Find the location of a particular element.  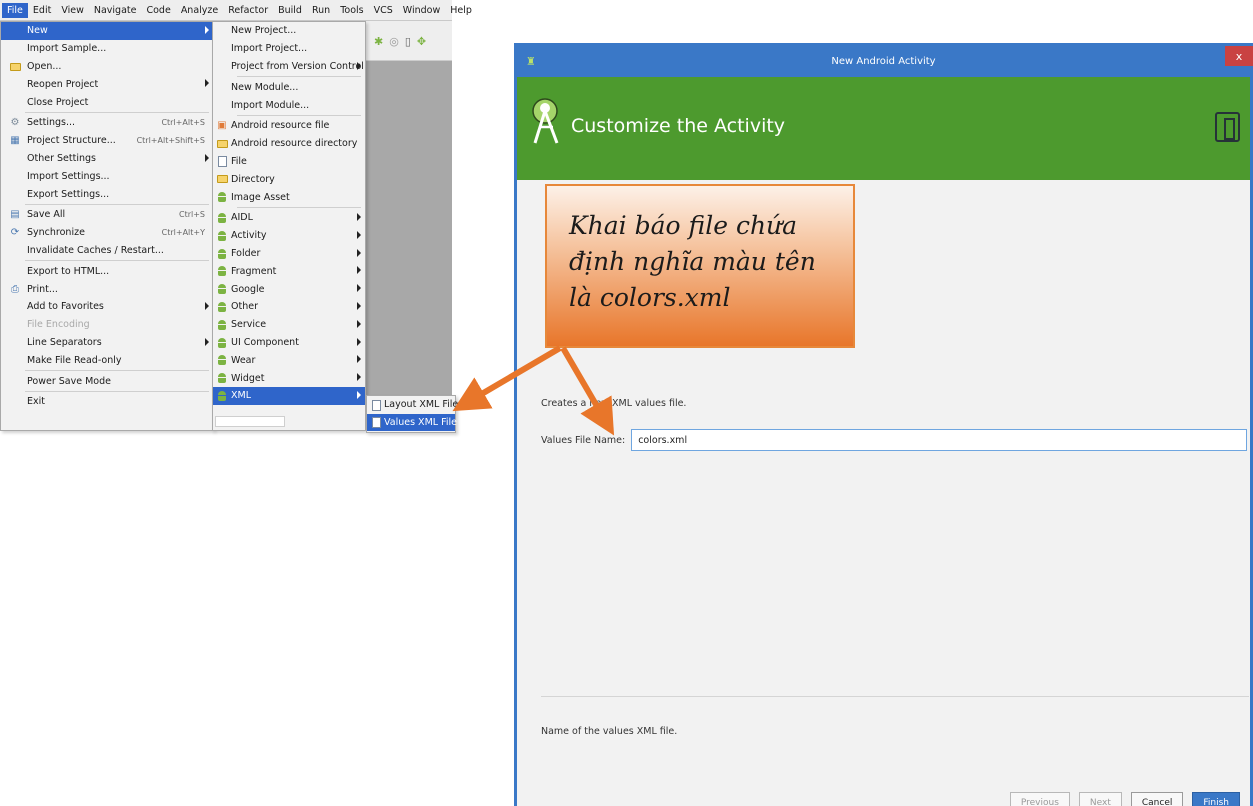

cancel-button: Cancel is located at coordinates (1157, 799).